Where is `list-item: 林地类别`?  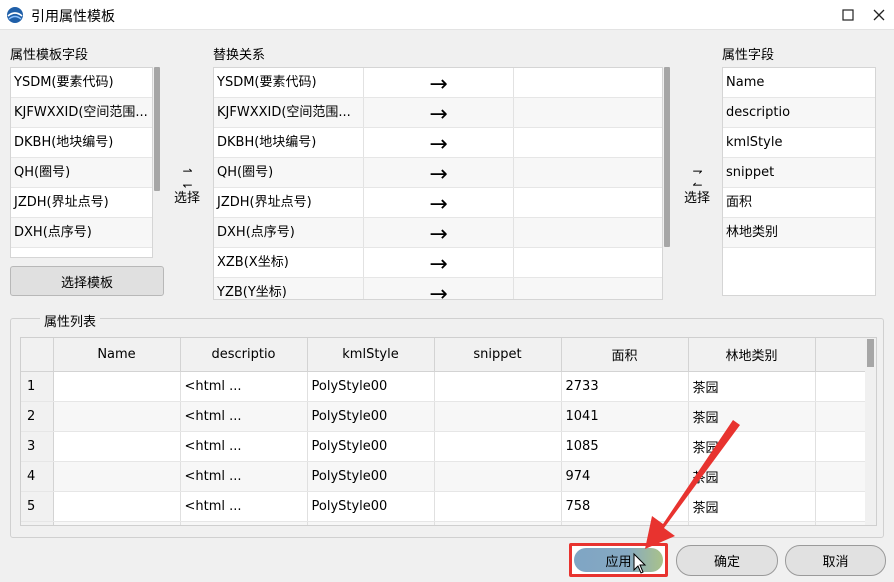
list-item: 林地类别 is located at coordinates (799, 233).